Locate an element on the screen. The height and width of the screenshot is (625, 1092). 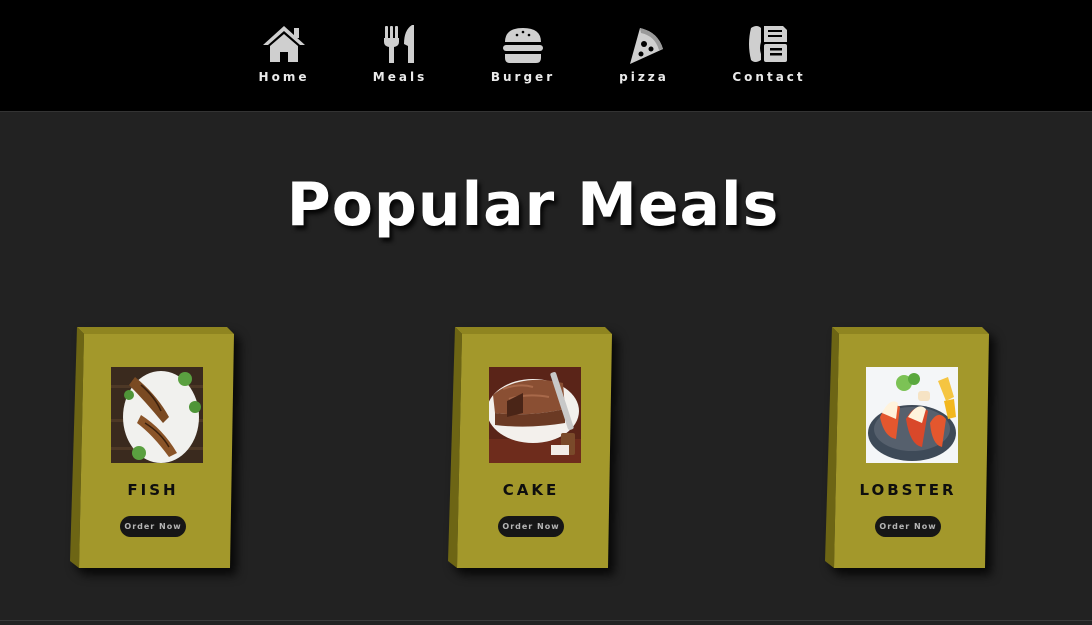
nav-item-contact: Contact is located at coordinates (769, 53).